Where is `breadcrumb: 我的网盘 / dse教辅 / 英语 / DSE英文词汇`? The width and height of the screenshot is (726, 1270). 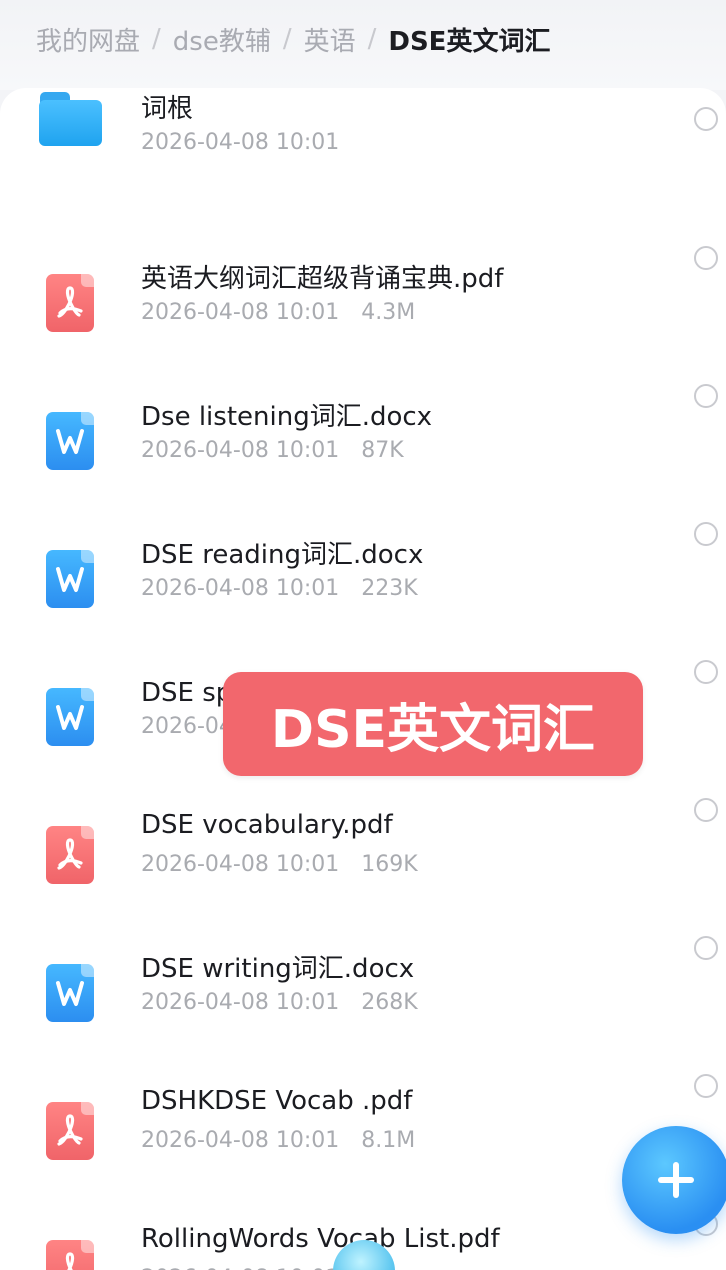 breadcrumb: 我的网盘 / dse教辅 / 英语 / DSE英文词汇 is located at coordinates (363, 45).